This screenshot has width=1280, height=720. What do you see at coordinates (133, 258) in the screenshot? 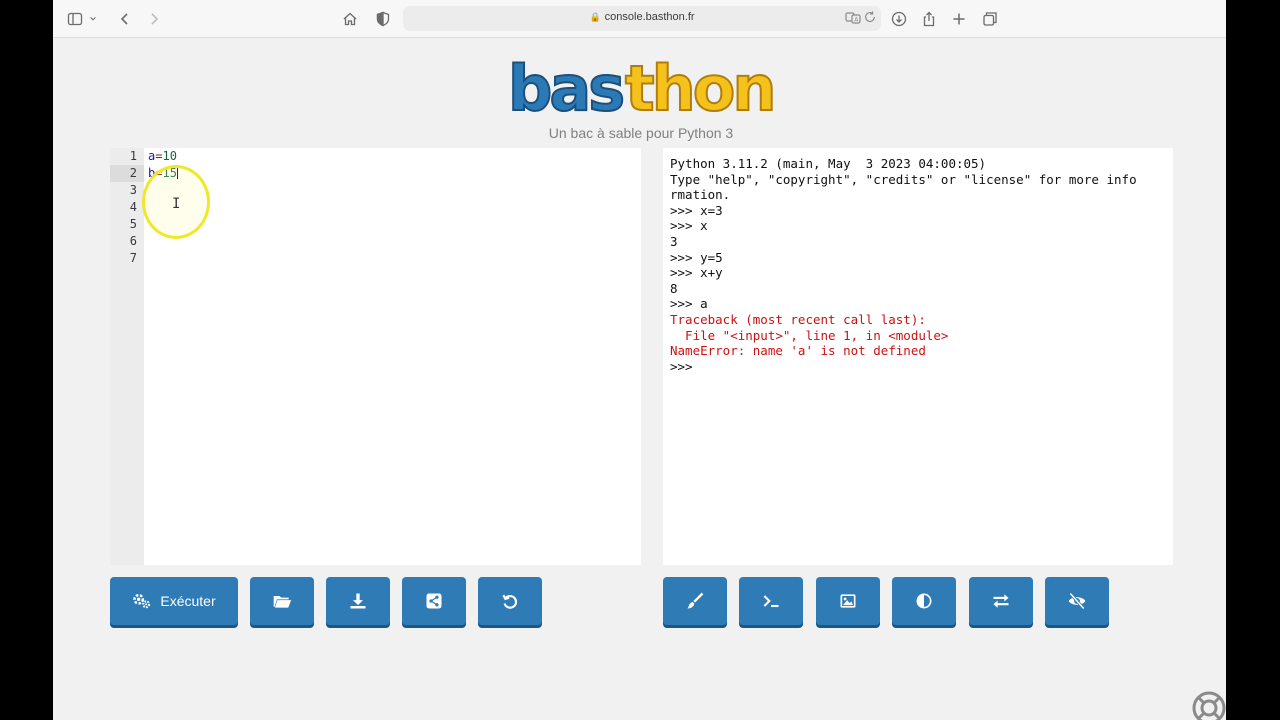
I see `line-number: 7` at bounding box center [133, 258].